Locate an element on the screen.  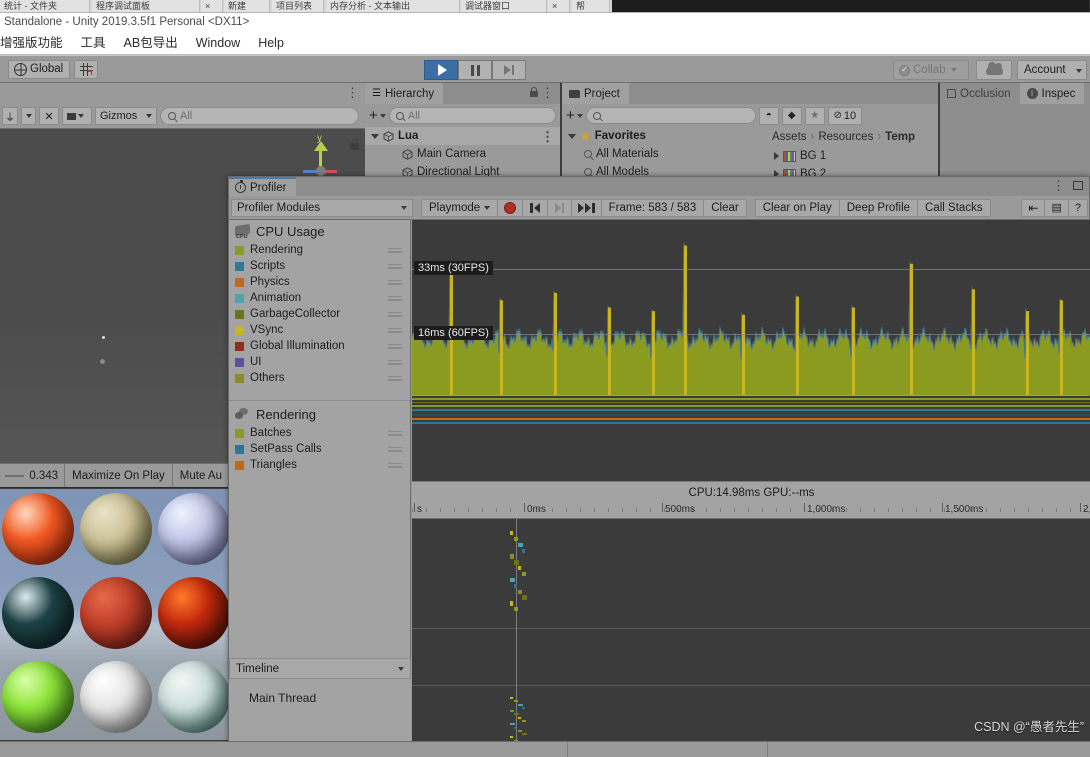
scene-view-dropdown-a is located at coordinates (28, 116).